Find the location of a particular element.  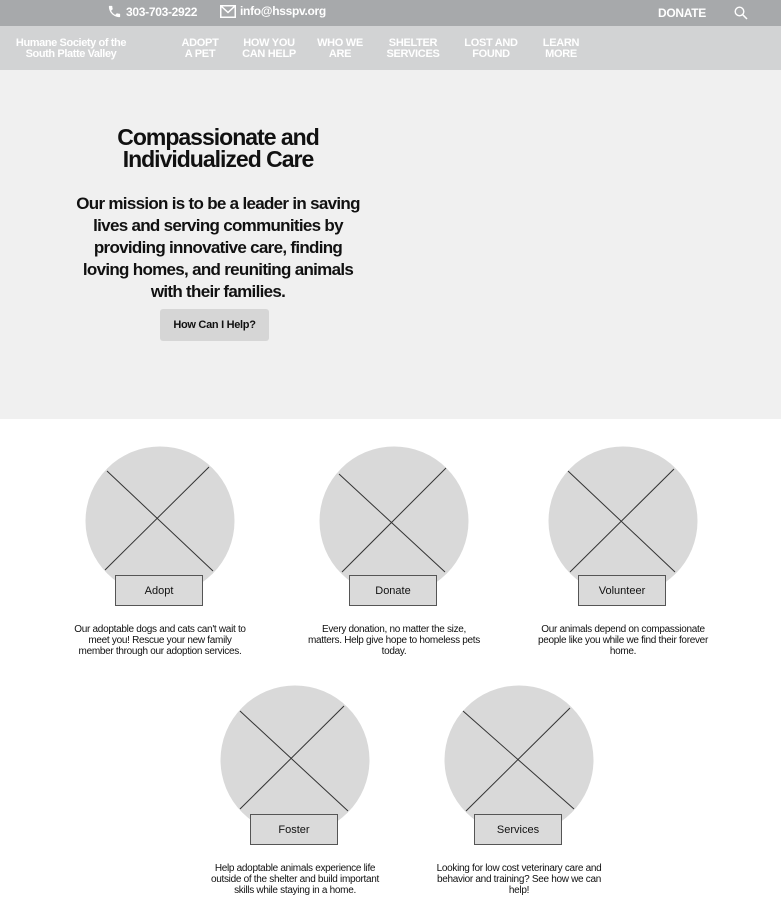

email-link: info@hsspv.org is located at coordinates (273, 11).